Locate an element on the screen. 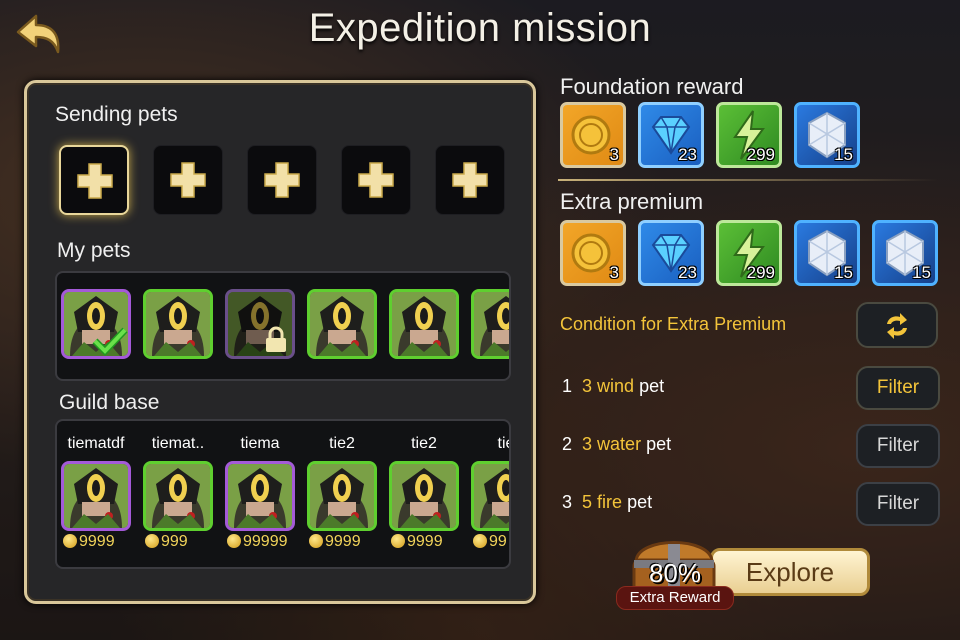 This screenshot has width=960, height=640. extra-reward-percent: 80% is located at coordinates (675, 573).